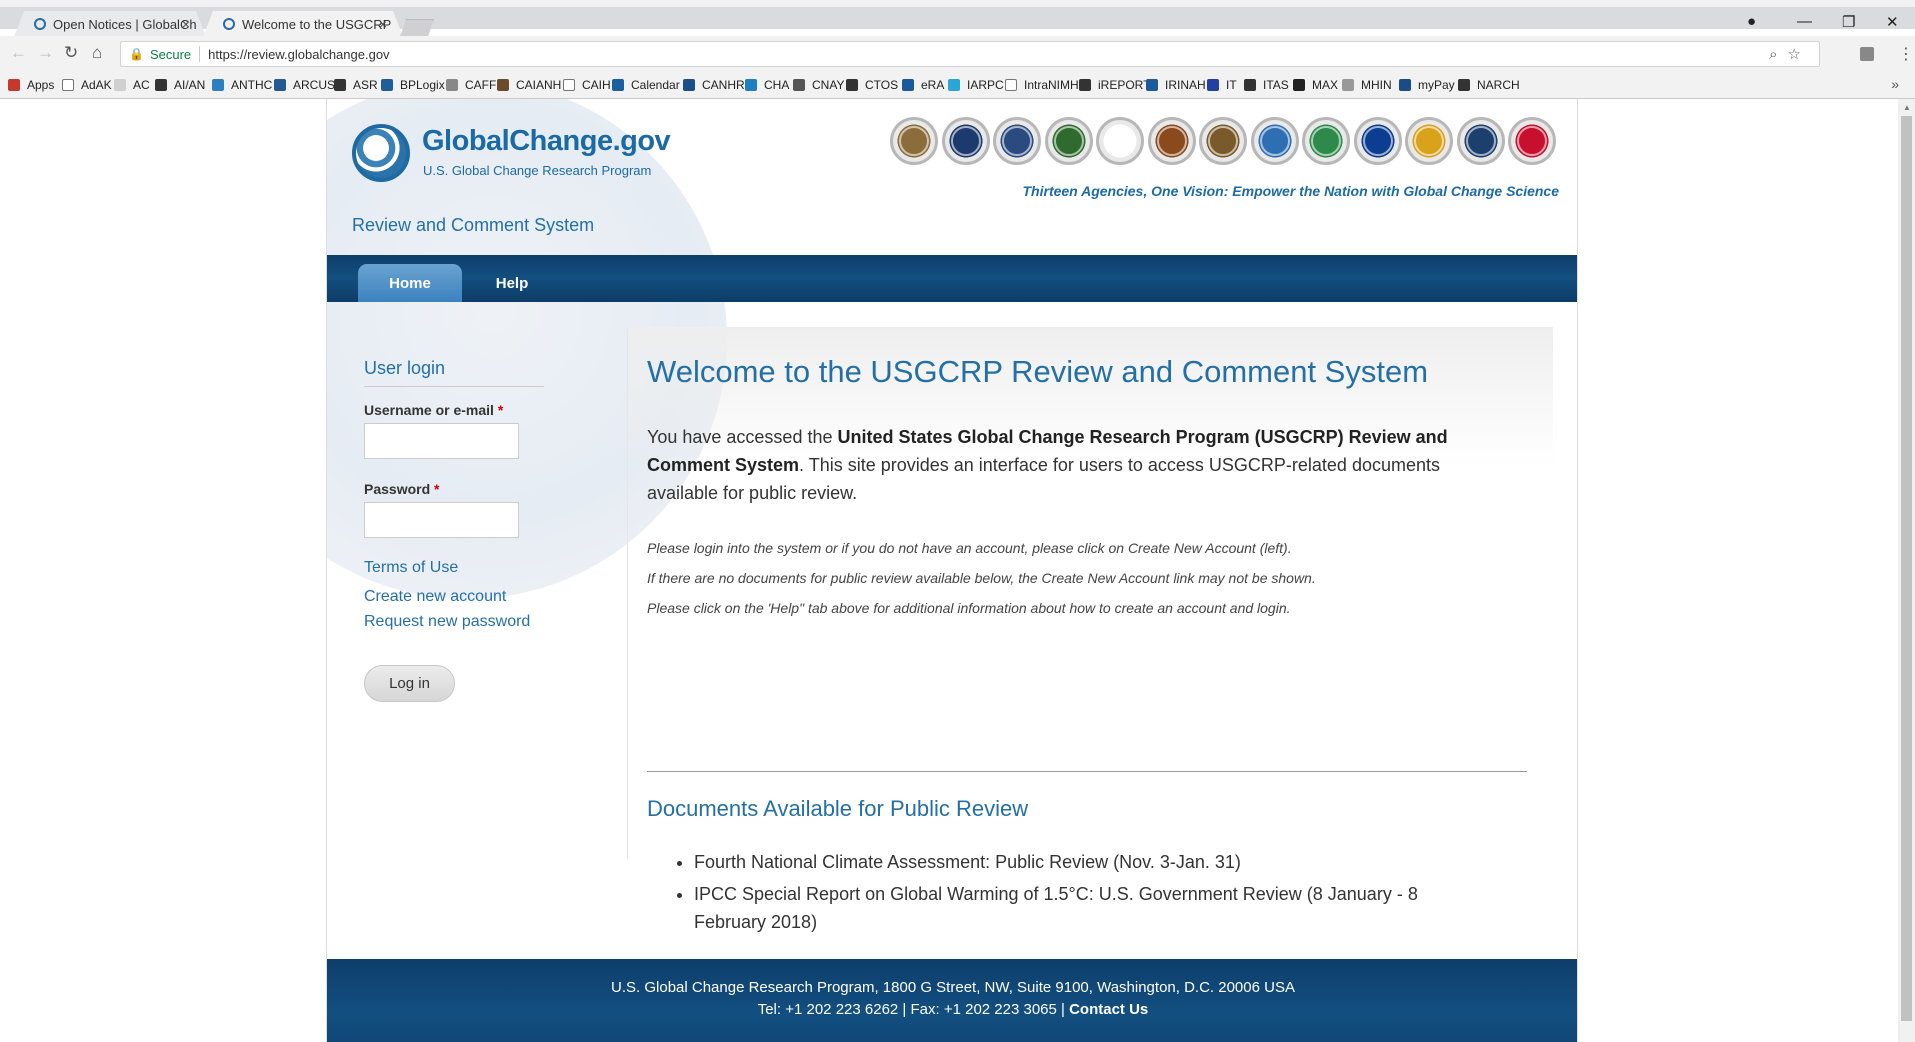 The image size is (1915, 1042). What do you see at coordinates (828, 85) in the screenshot?
I see `bookmark-label: CNAY` at bounding box center [828, 85].